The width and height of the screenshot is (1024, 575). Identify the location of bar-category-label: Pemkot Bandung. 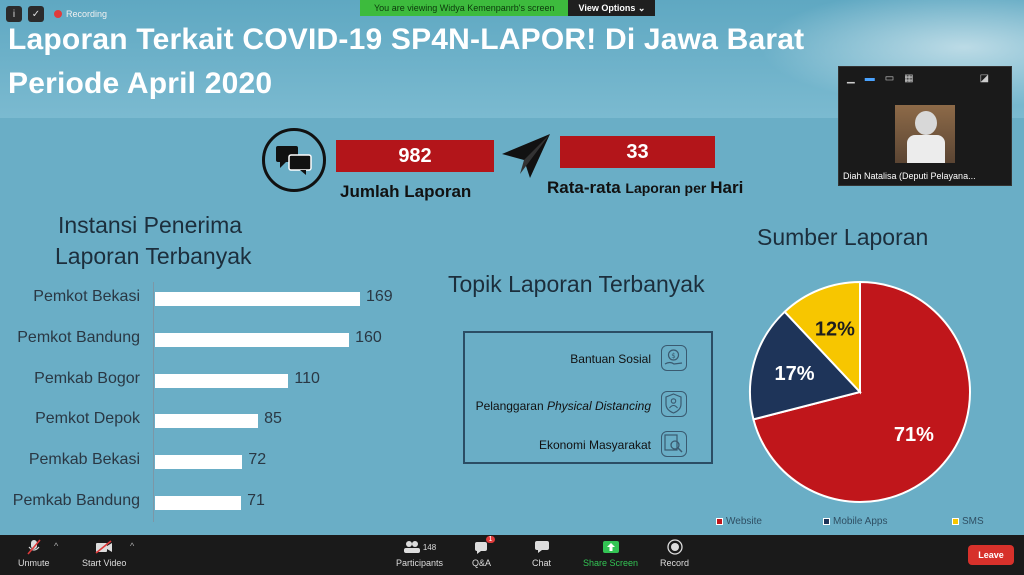
(78, 337).